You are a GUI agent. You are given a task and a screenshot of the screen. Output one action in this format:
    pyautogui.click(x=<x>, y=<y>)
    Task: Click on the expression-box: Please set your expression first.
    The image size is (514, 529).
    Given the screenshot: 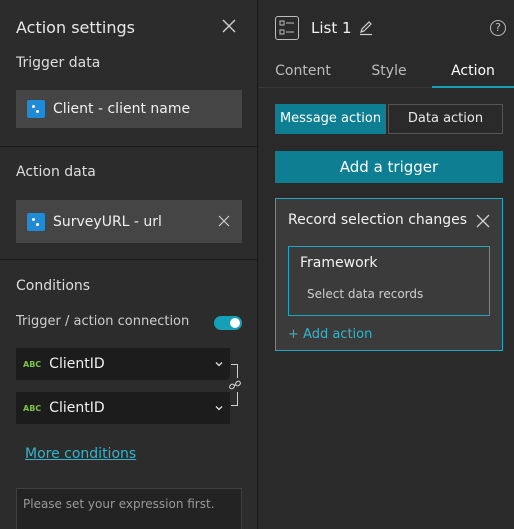 What is the action you would take?
    pyautogui.click(x=129, y=508)
    